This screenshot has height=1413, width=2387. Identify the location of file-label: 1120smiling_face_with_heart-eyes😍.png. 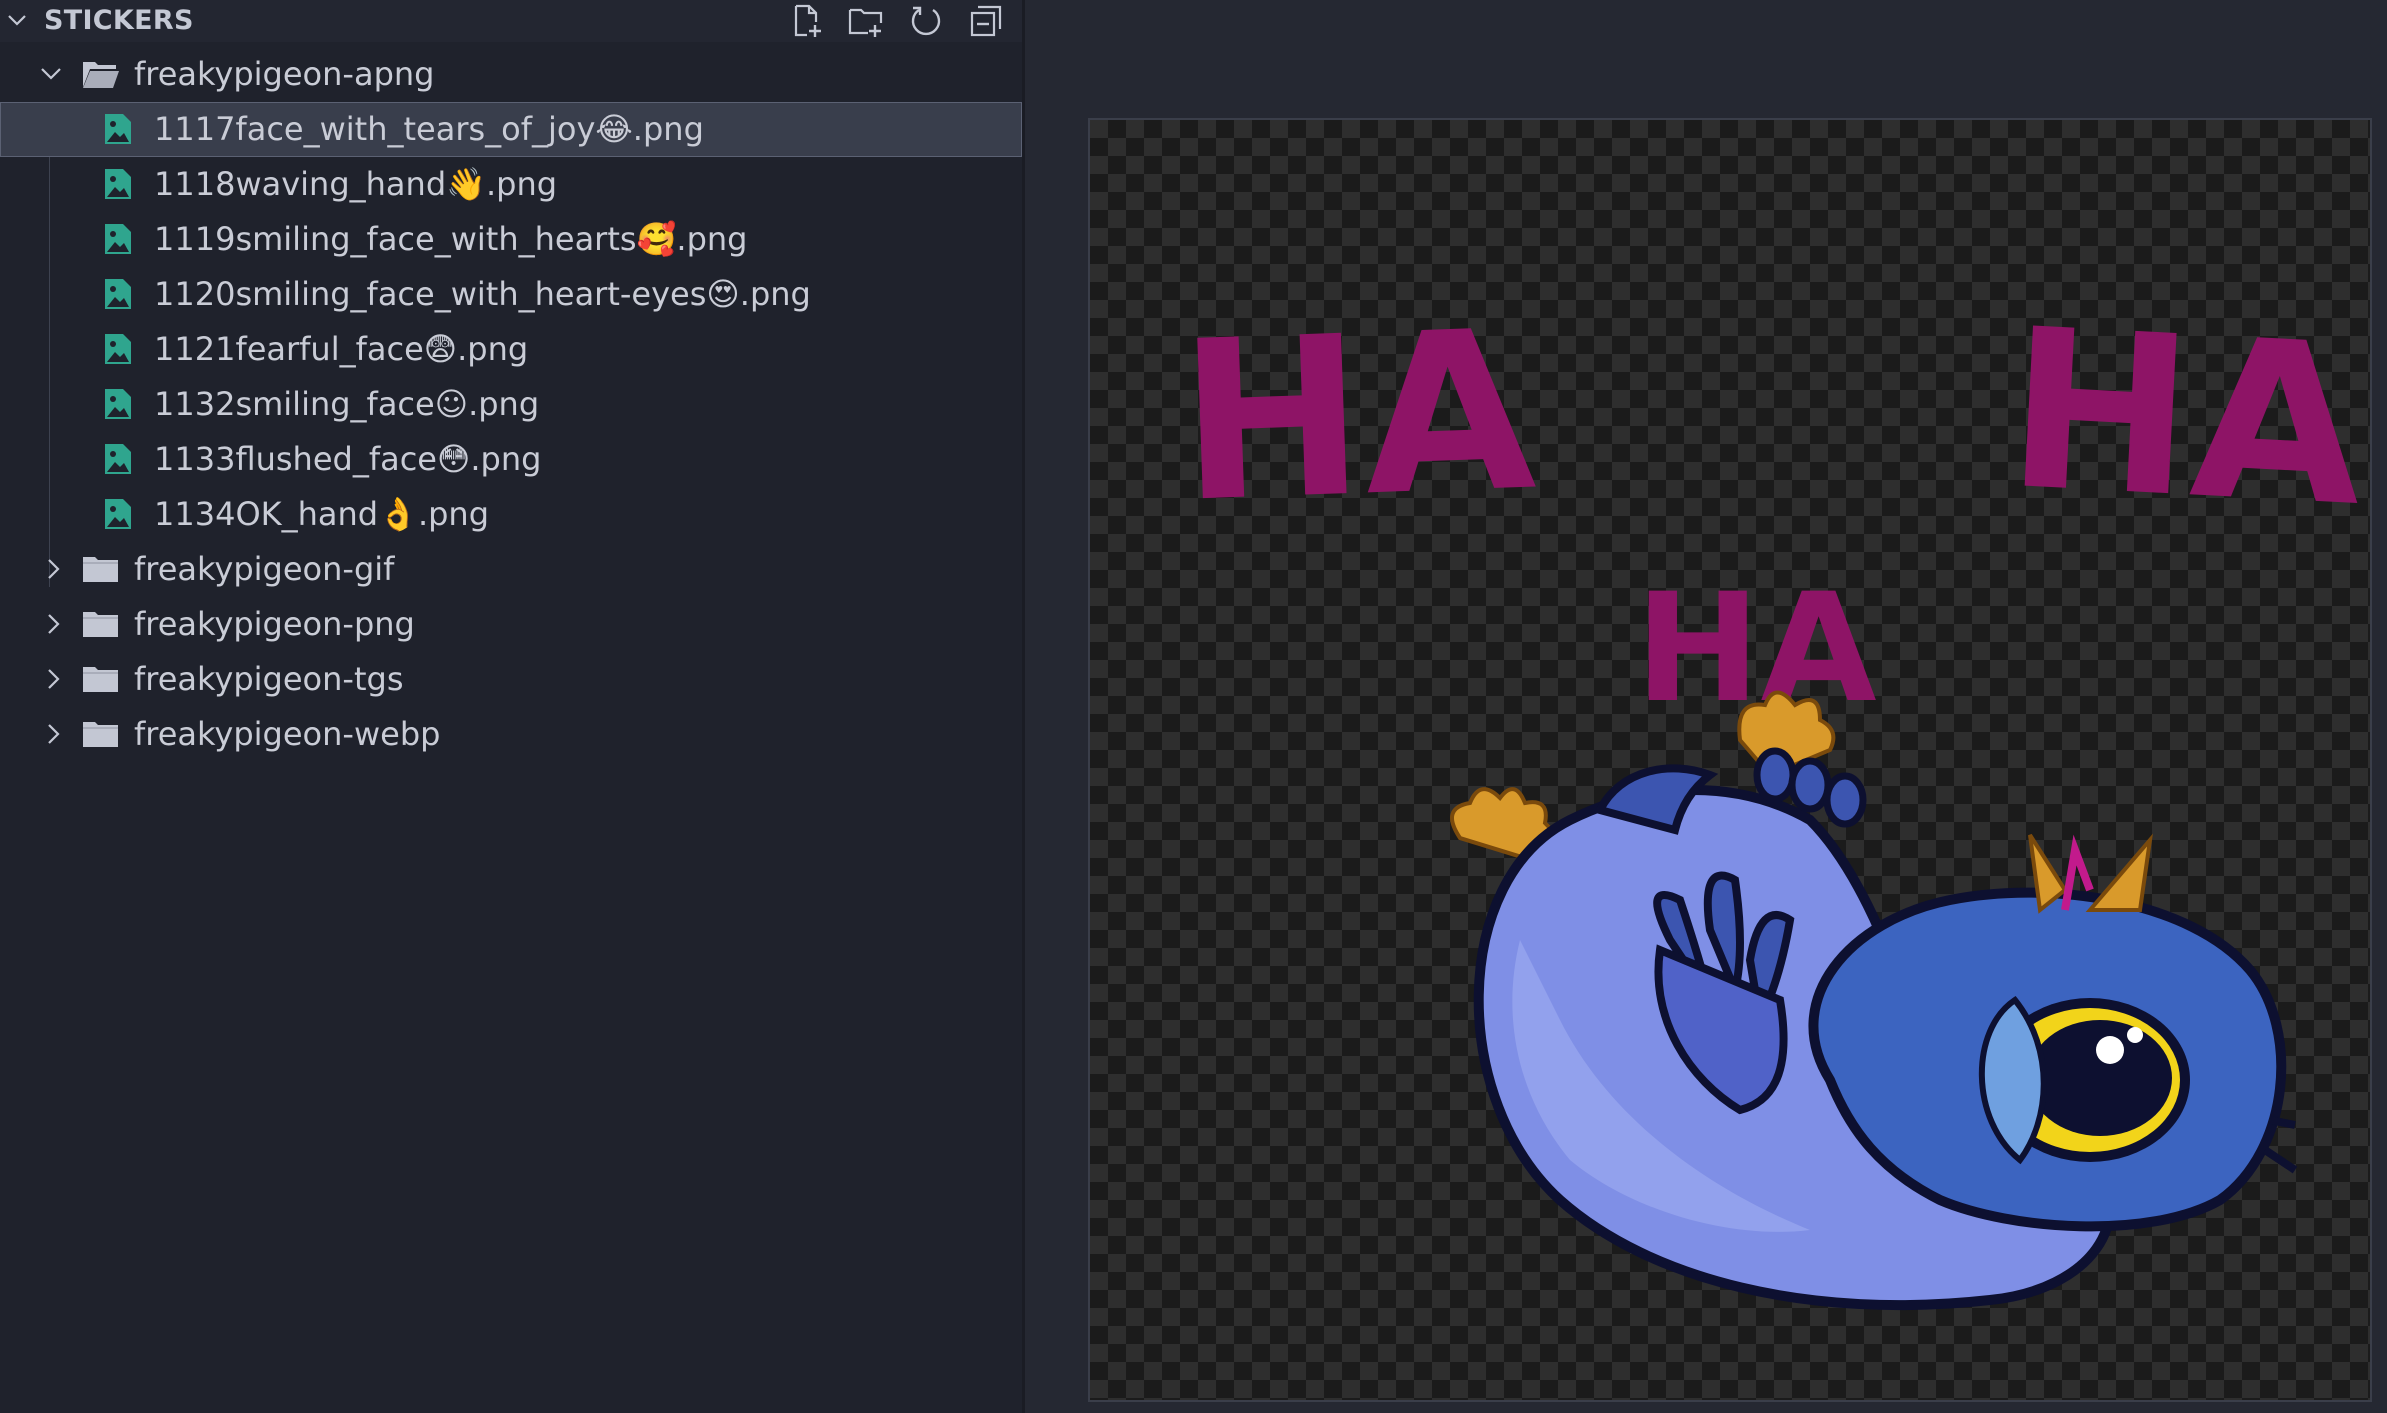
(482, 294).